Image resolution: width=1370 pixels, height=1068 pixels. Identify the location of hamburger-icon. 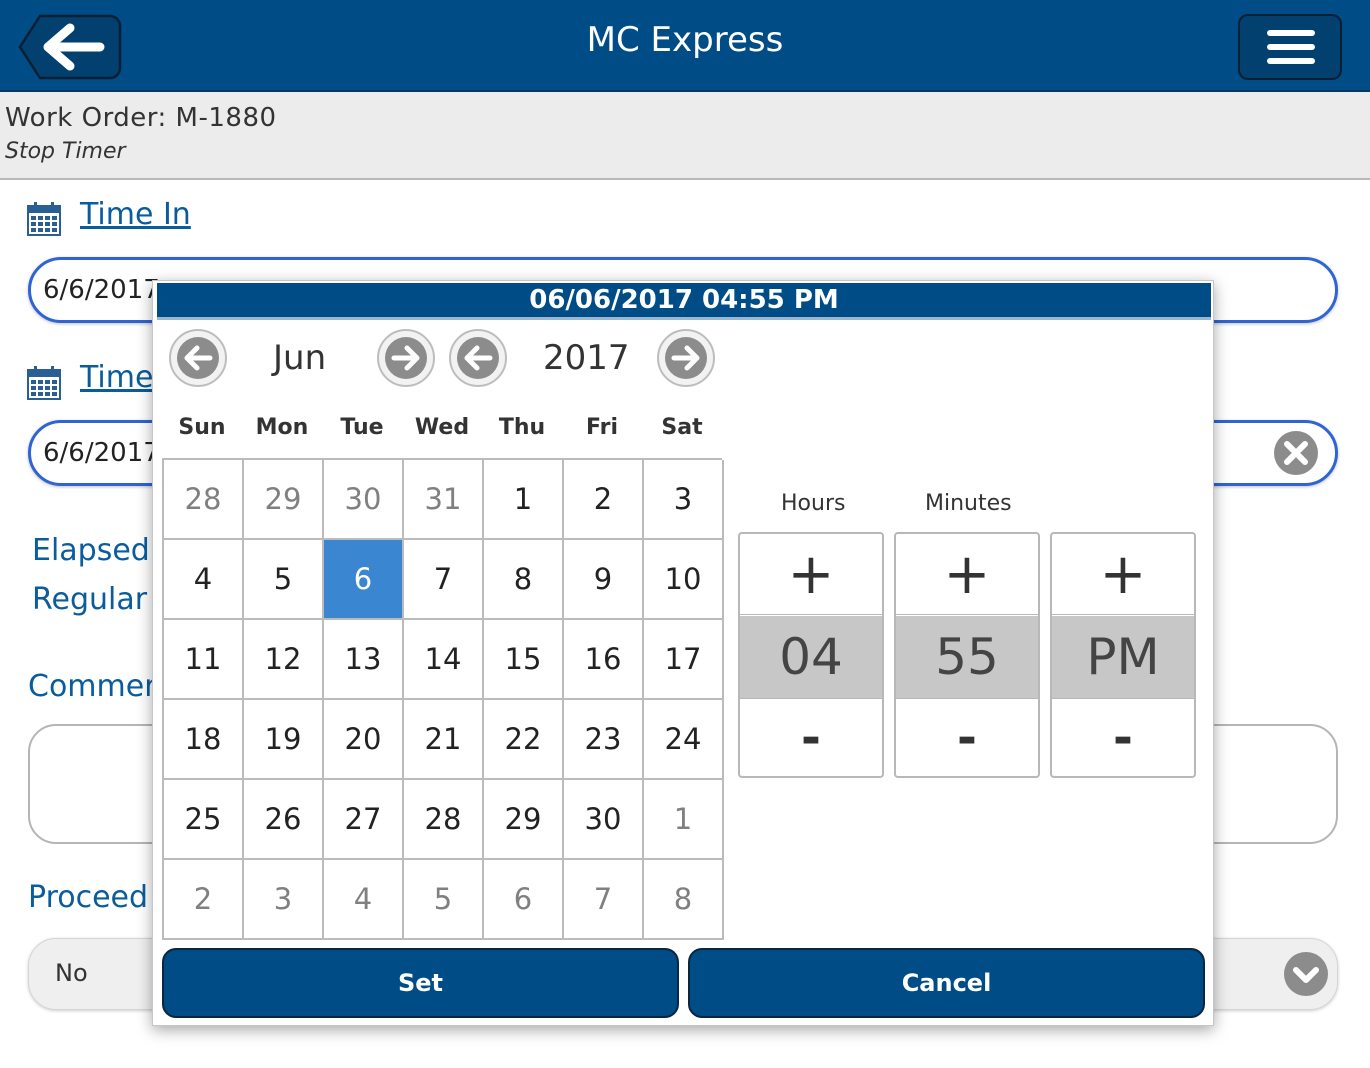
(1291, 33).